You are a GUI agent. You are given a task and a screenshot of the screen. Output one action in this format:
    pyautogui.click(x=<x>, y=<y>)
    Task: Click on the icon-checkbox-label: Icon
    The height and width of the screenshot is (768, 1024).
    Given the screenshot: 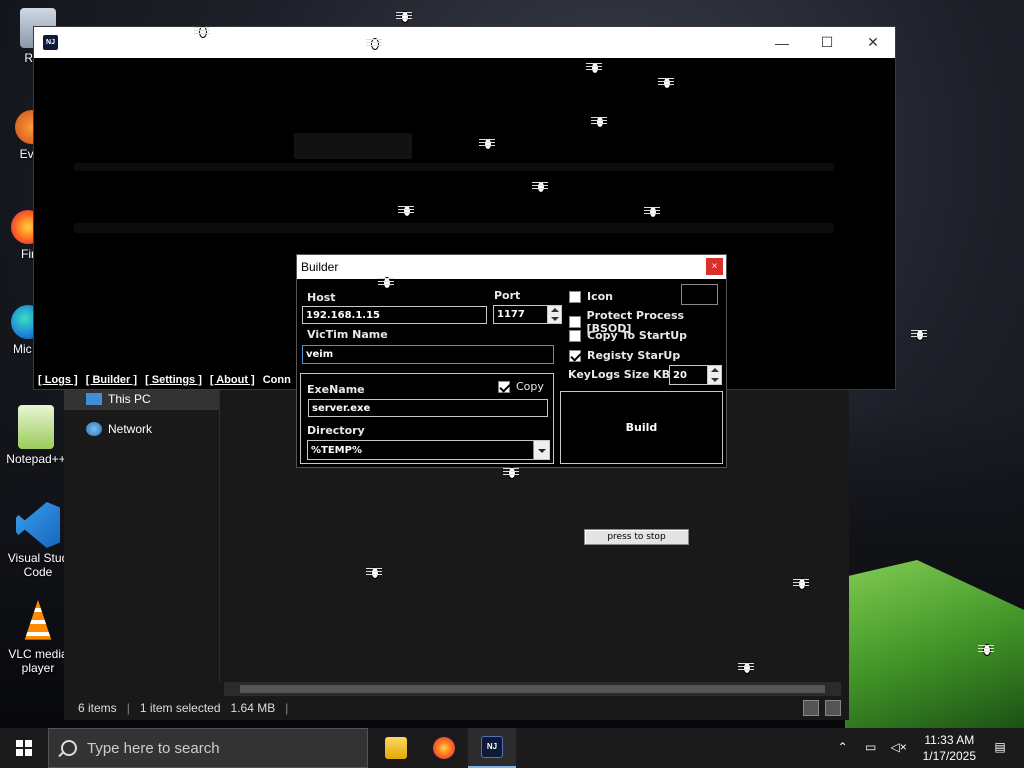 What is the action you would take?
    pyautogui.click(x=600, y=296)
    